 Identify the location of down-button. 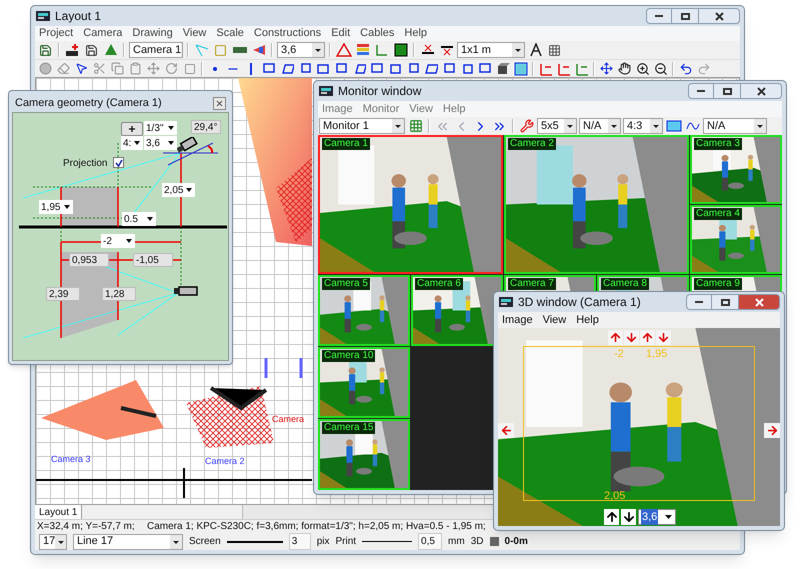
(628, 517).